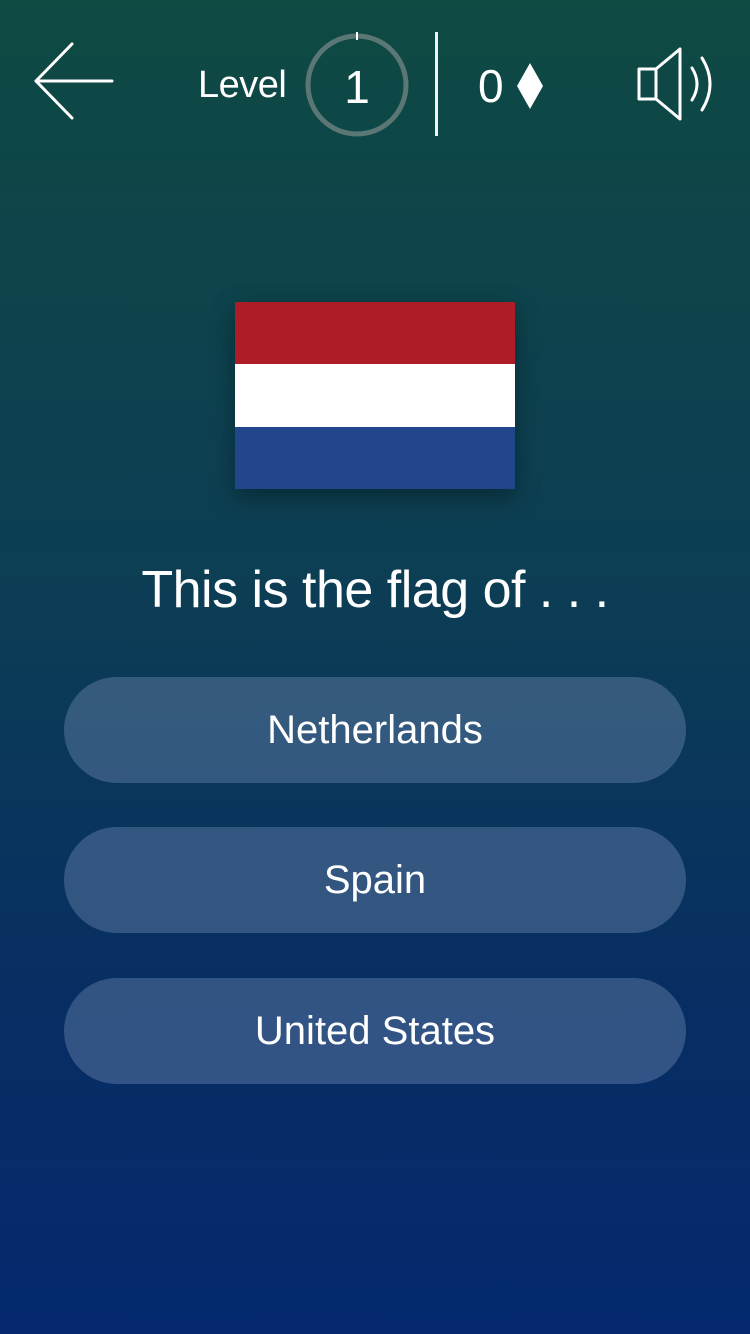 The height and width of the screenshot is (1334, 750). I want to click on sound-toggle-button, so click(678, 84).